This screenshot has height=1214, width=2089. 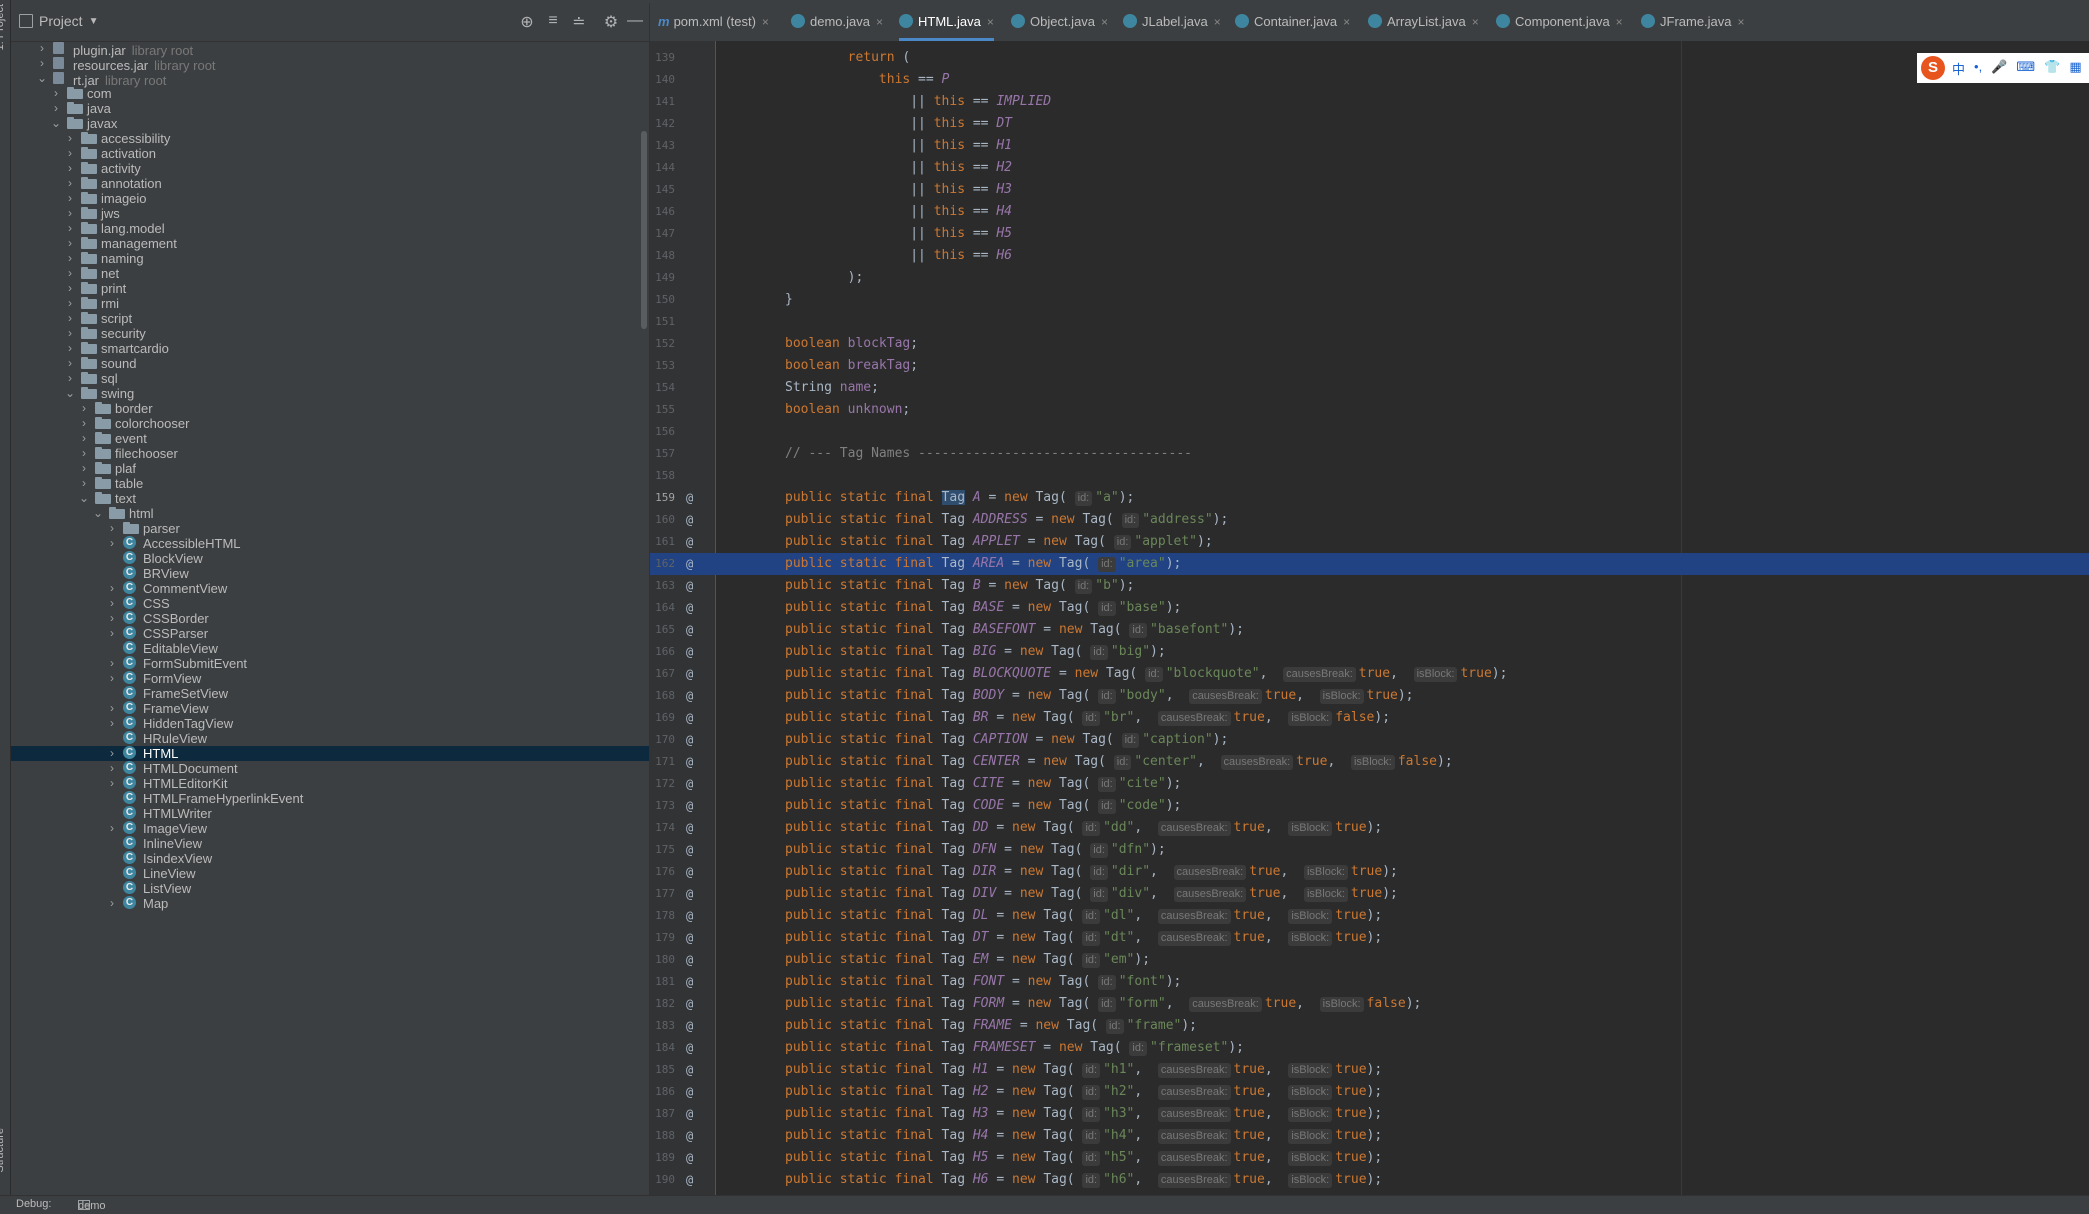 I want to click on tree-item: › C HTMLDocument, so click(x=330, y=768).